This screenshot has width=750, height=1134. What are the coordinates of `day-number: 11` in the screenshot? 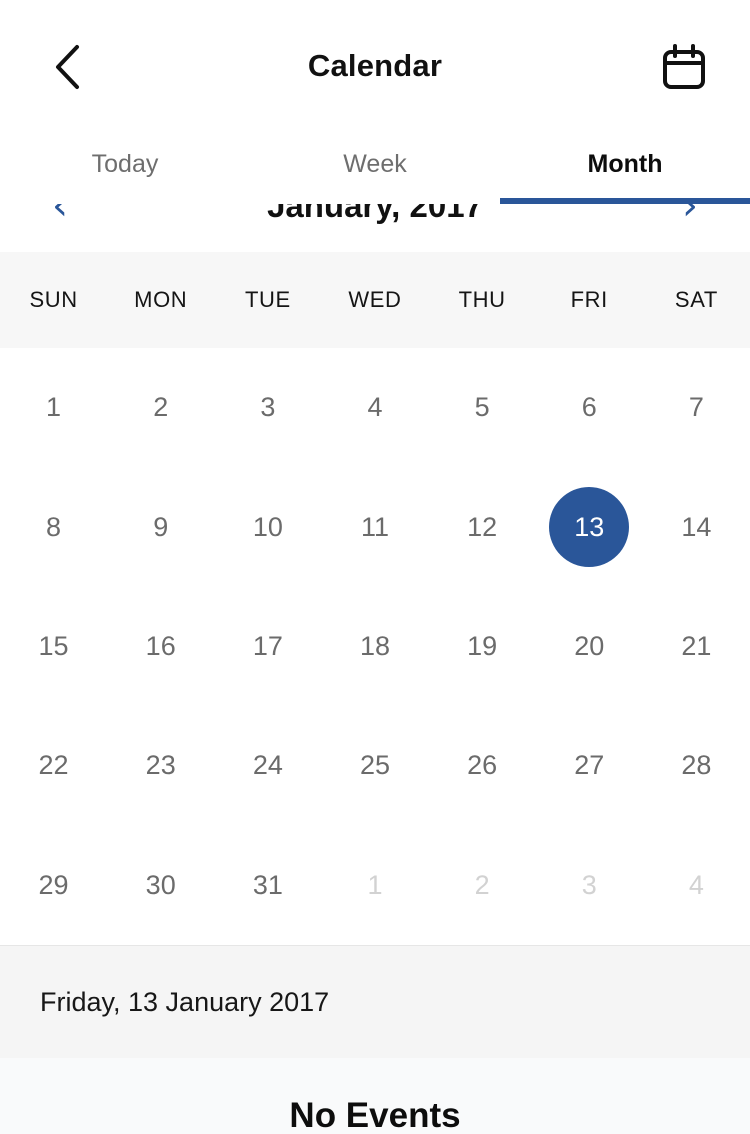 It's located at (374, 526).